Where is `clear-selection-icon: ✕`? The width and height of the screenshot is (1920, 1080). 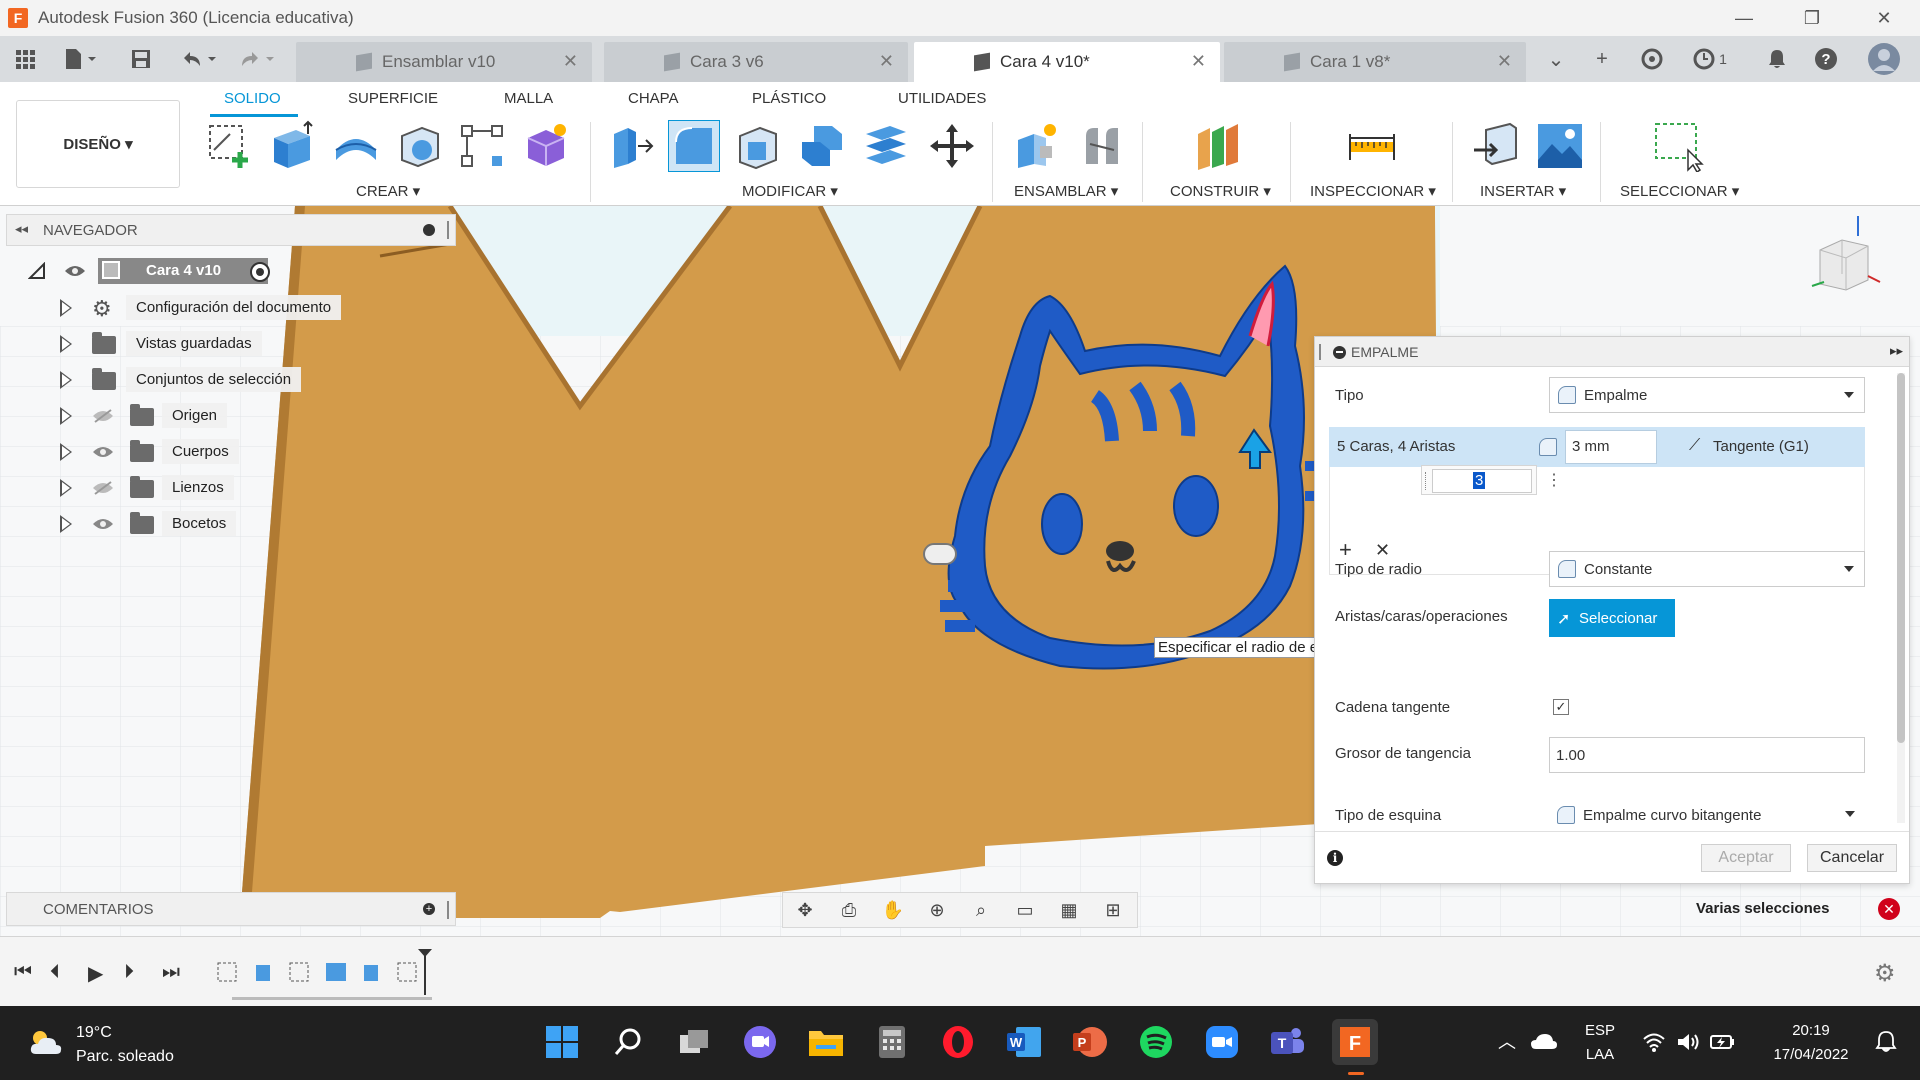 clear-selection-icon: ✕ is located at coordinates (1889, 909).